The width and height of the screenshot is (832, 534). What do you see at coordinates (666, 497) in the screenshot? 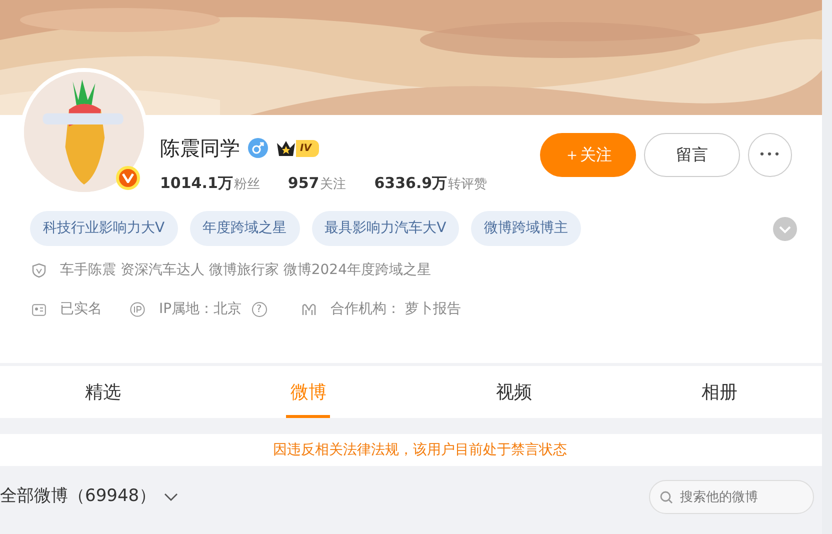
I see `search-icon` at bounding box center [666, 497].